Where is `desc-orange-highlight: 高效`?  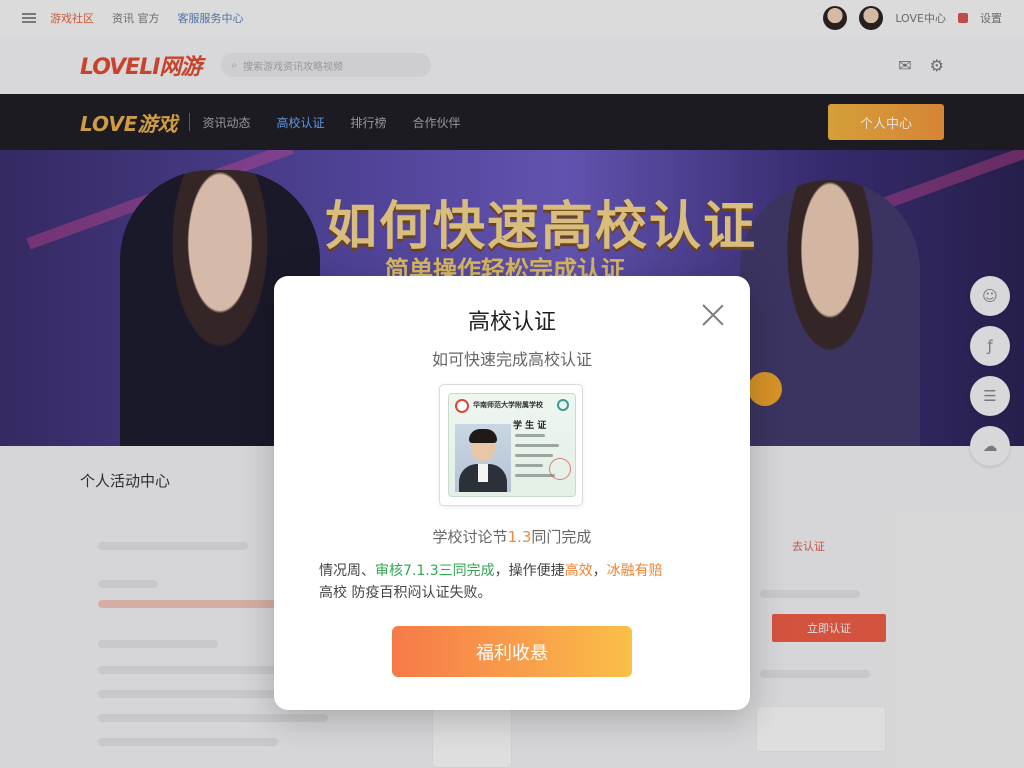
desc-orange-highlight: 高效 is located at coordinates (578, 571).